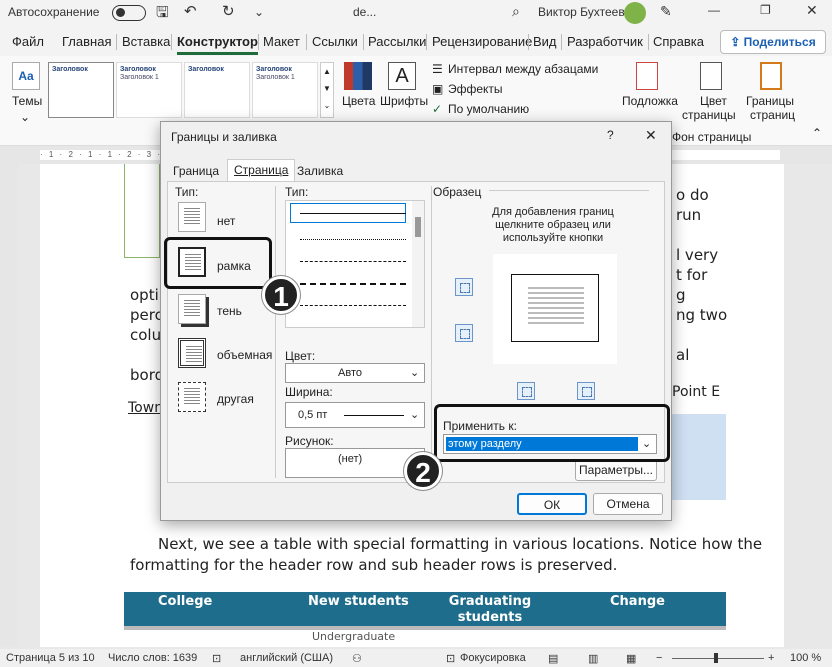 The height and width of the screenshot is (667, 832). I want to click on tab-layout: Макет, so click(281, 41).